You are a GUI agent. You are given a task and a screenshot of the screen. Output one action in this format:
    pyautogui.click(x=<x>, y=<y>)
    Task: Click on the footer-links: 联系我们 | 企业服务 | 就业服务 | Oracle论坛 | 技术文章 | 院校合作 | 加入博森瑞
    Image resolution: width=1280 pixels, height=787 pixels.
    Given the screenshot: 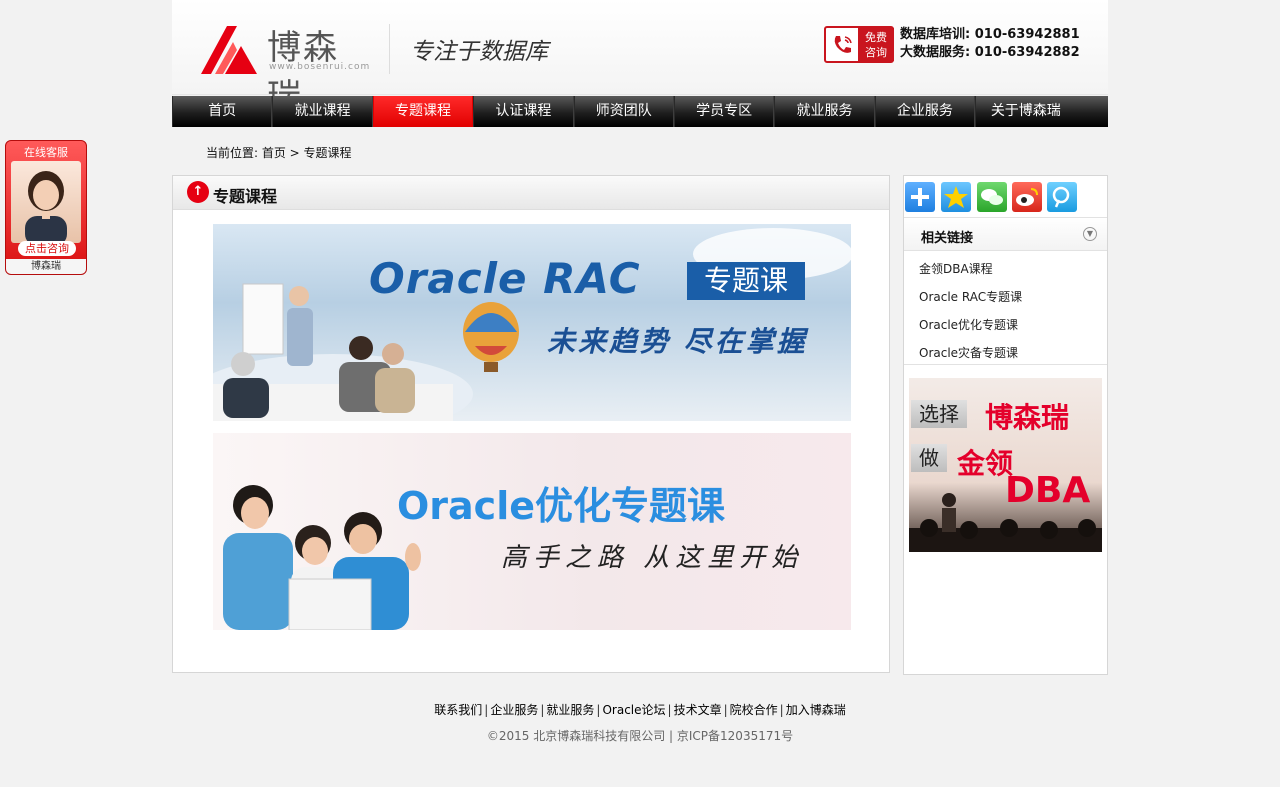 What is the action you would take?
    pyautogui.click(x=640, y=709)
    